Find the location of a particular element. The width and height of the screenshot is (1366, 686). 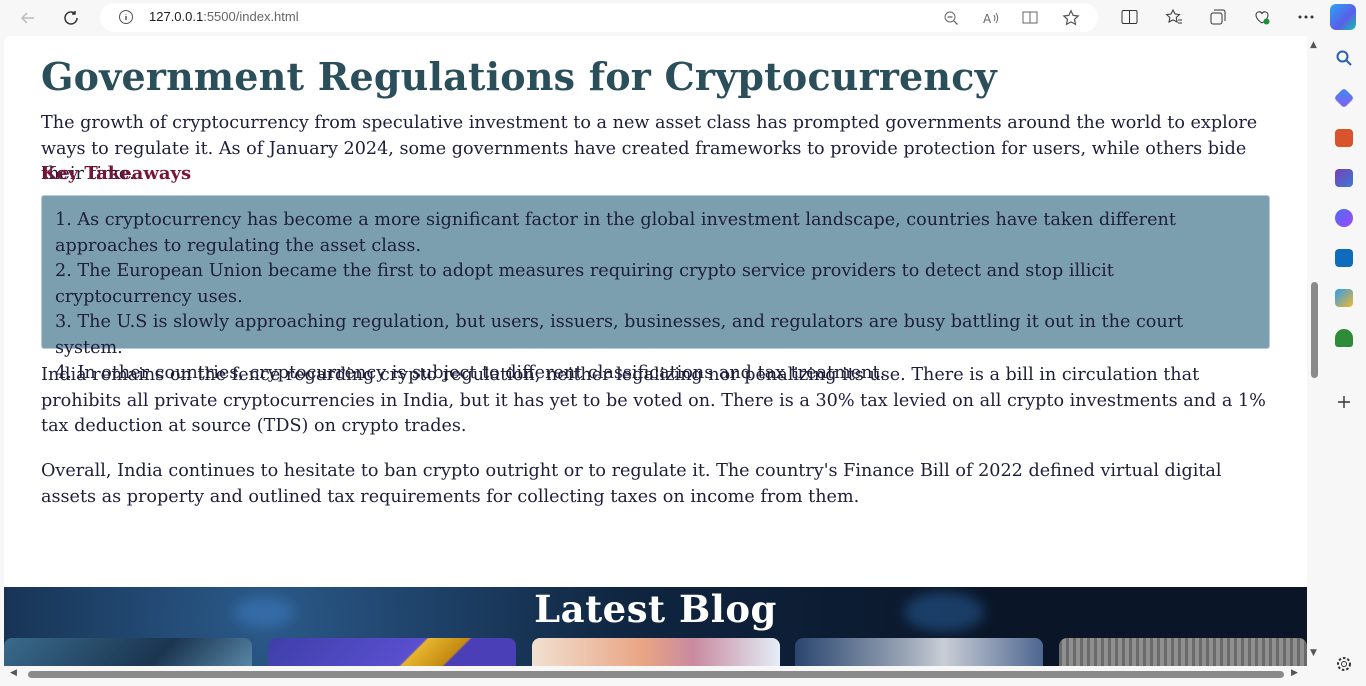

drop-send-icon is located at coordinates (1344, 298).